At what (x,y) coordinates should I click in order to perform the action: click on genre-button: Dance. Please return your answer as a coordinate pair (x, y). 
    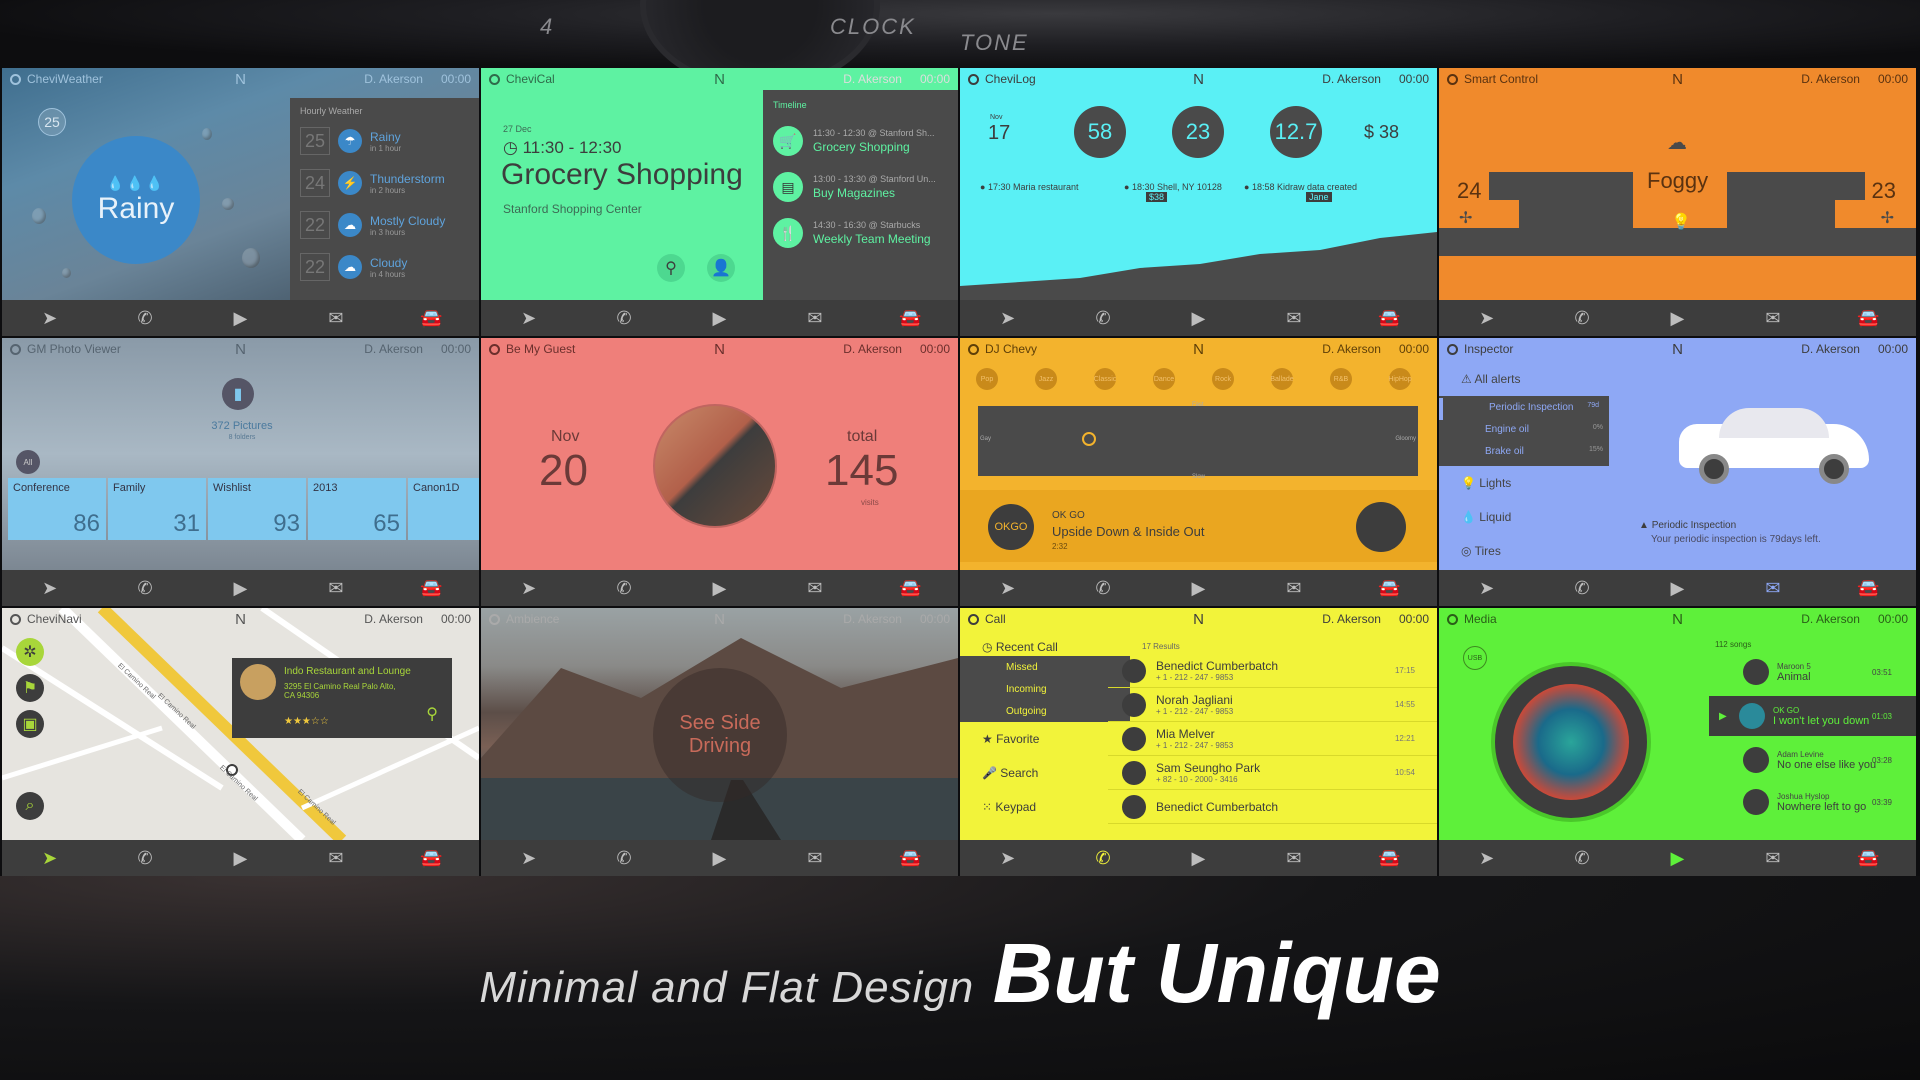
    Looking at the image, I should click on (1164, 379).